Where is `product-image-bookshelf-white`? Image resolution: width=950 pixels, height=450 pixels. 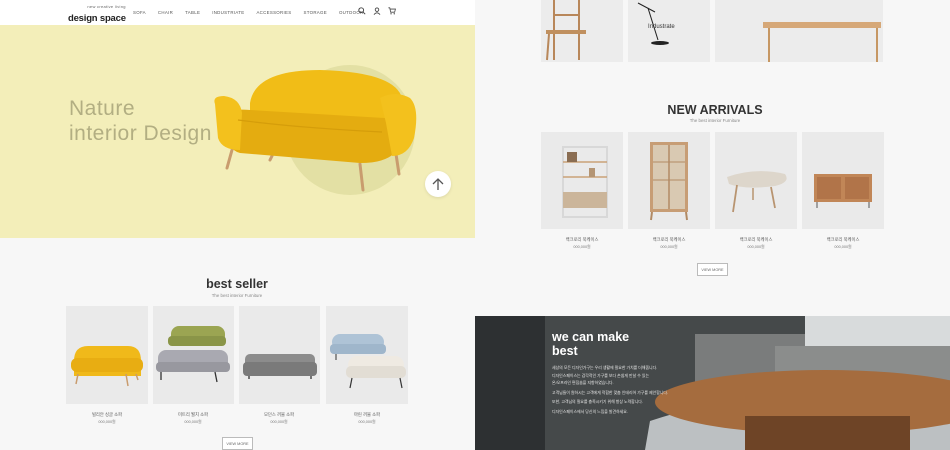
product-image-bookshelf-white is located at coordinates (585, 182).